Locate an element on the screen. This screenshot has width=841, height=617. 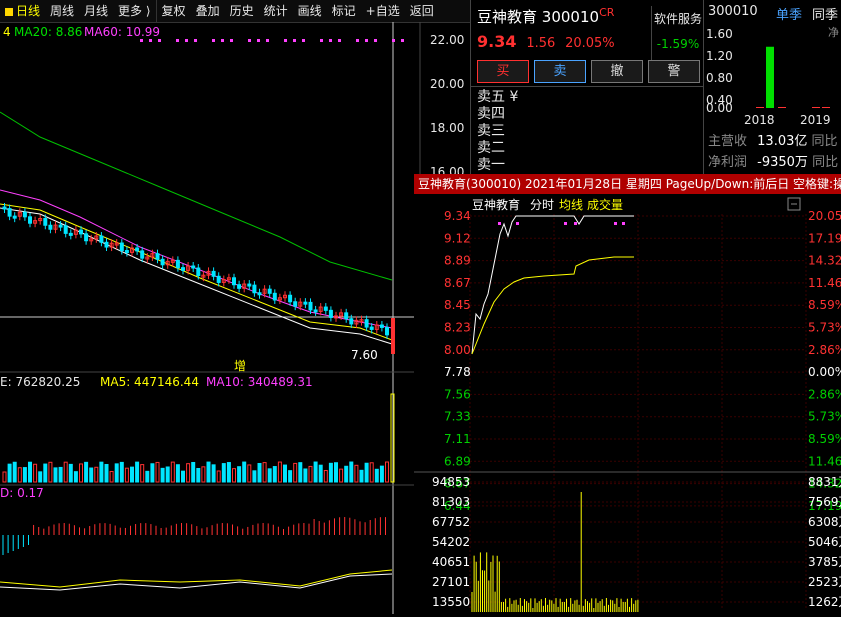
toolbar-more: 更多 ⟩ is located at coordinates (134, 11).